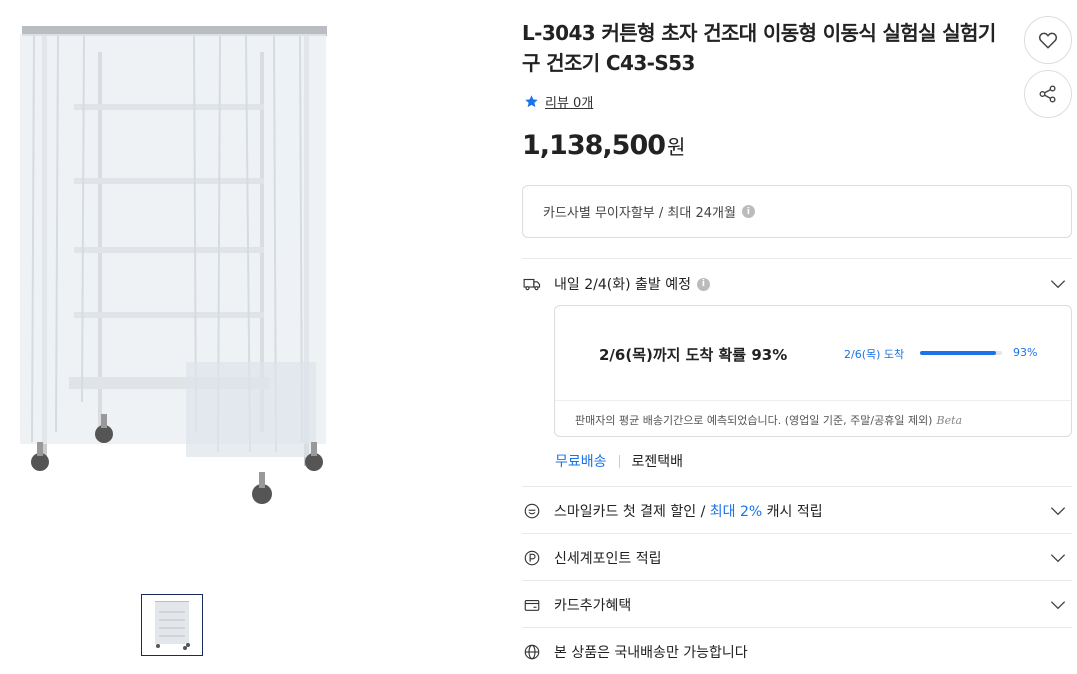  Describe the element at coordinates (172, 625) in the screenshot. I see `product-thumbnail` at that location.